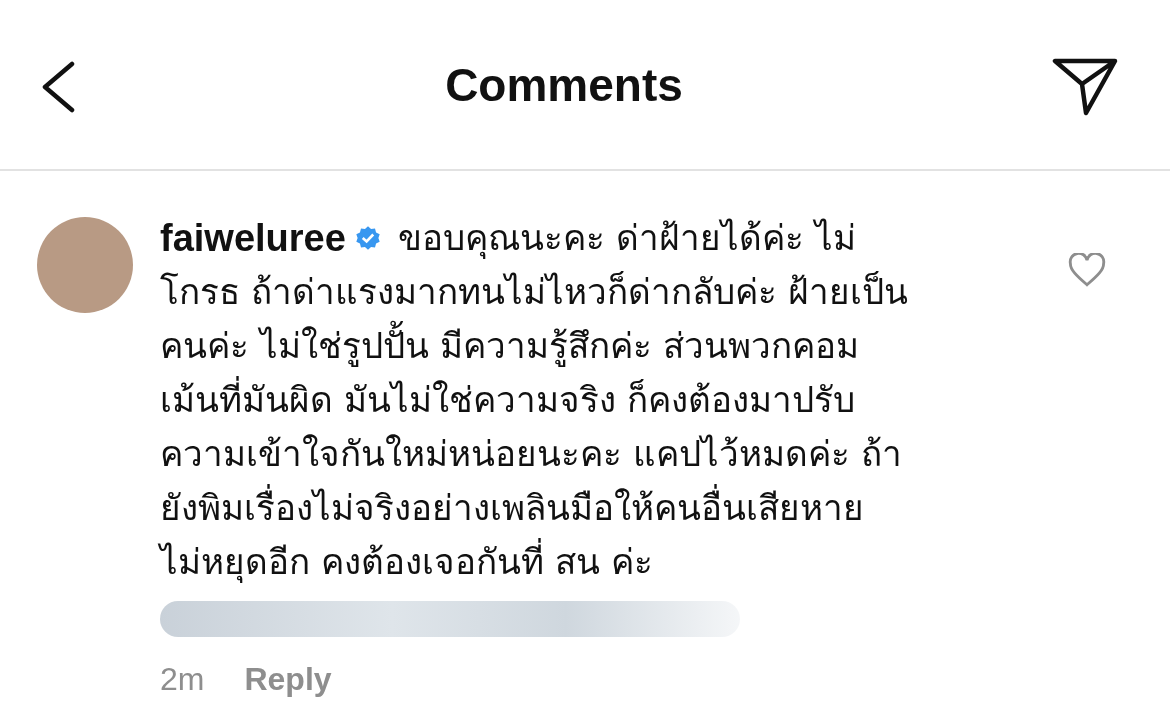  What do you see at coordinates (1085, 86) in the screenshot?
I see `paper-plane-icon` at bounding box center [1085, 86].